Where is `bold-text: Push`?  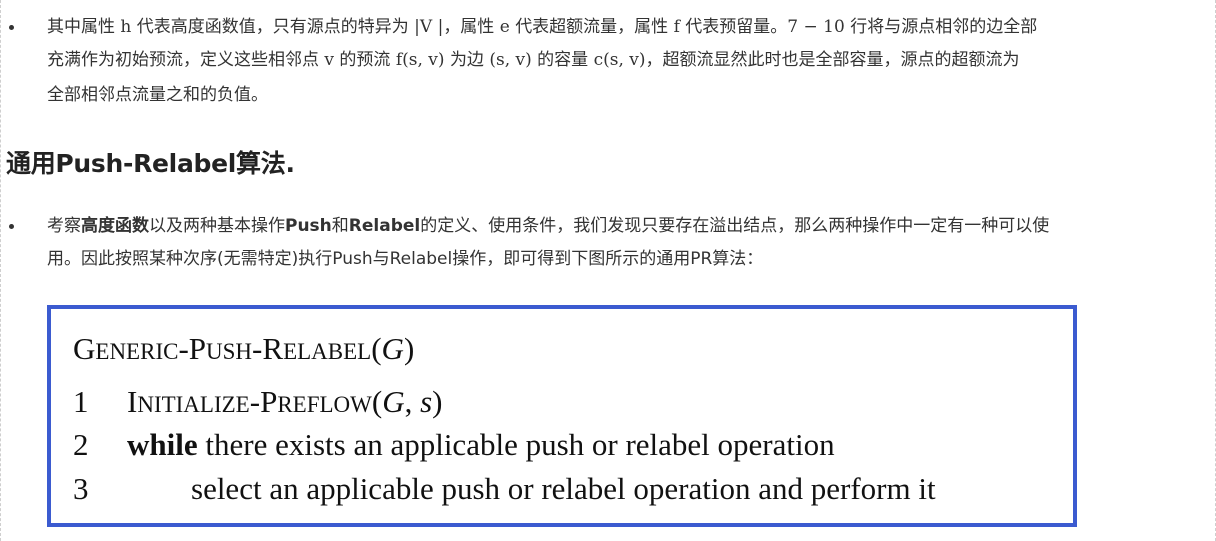
bold-text: Push is located at coordinates (308, 226).